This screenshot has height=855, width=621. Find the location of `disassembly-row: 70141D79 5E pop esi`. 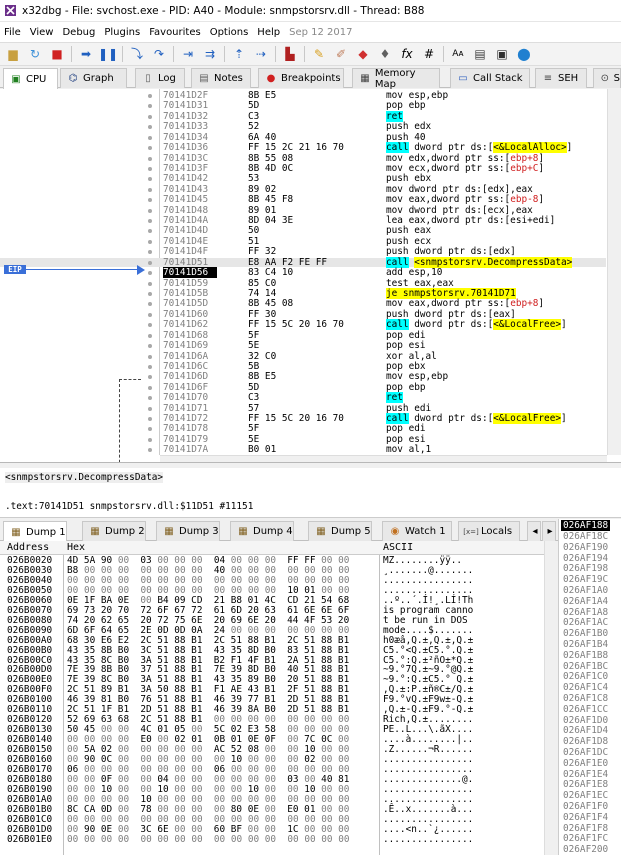

disassembly-row: 70141D79 5E pop esi is located at coordinates (303, 439).